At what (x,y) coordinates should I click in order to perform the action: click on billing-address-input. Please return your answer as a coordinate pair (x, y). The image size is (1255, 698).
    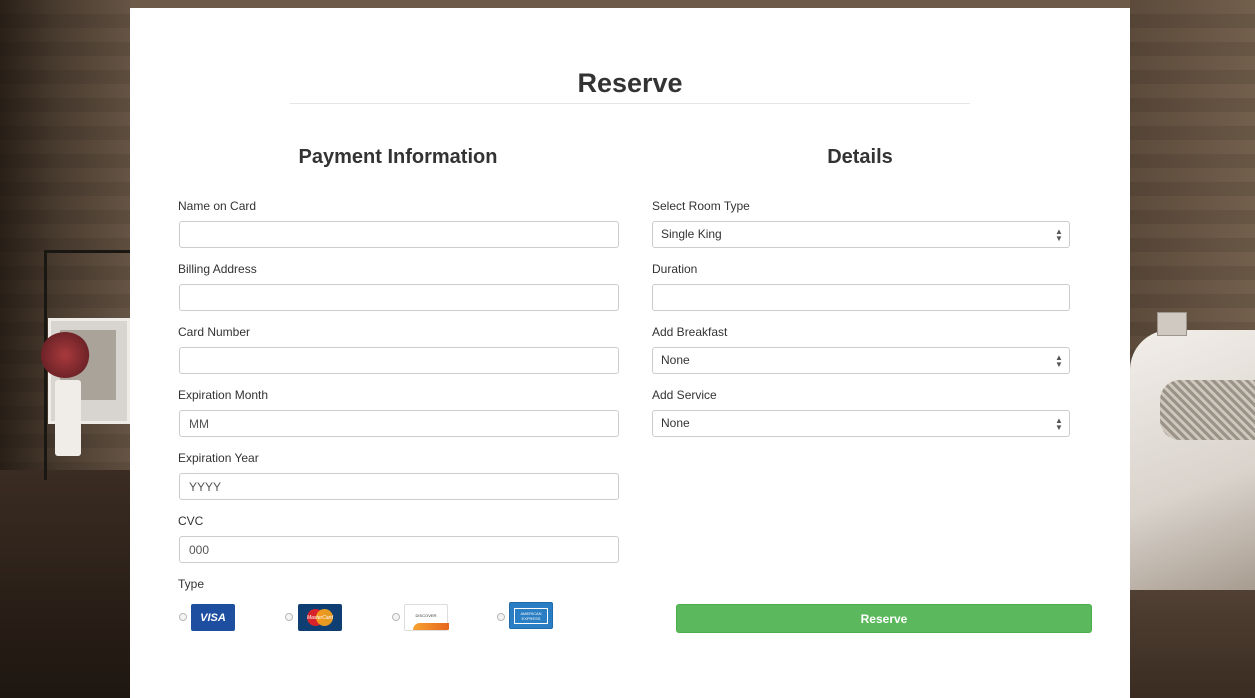
    Looking at the image, I should click on (399, 297).